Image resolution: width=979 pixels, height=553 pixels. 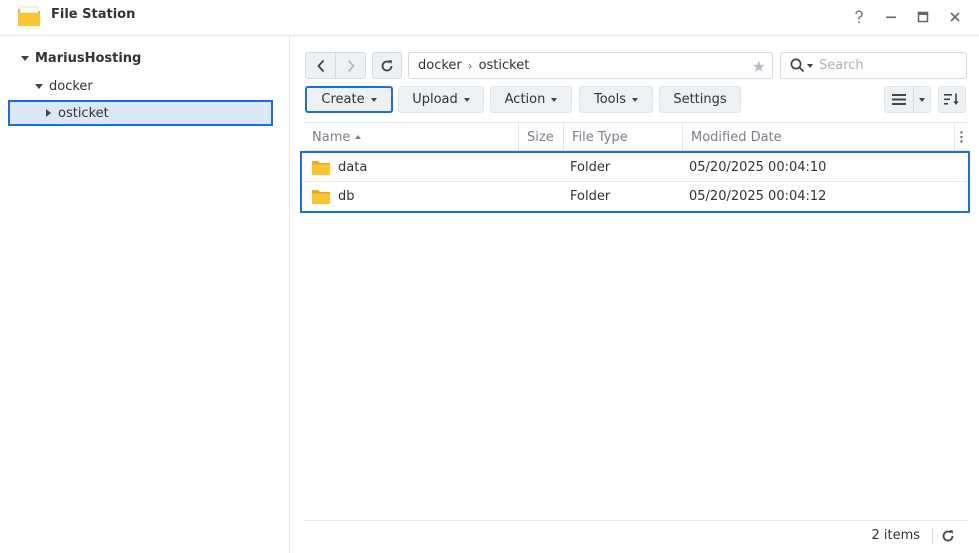 I want to click on column-header-label: Modified Date, so click(x=736, y=137).